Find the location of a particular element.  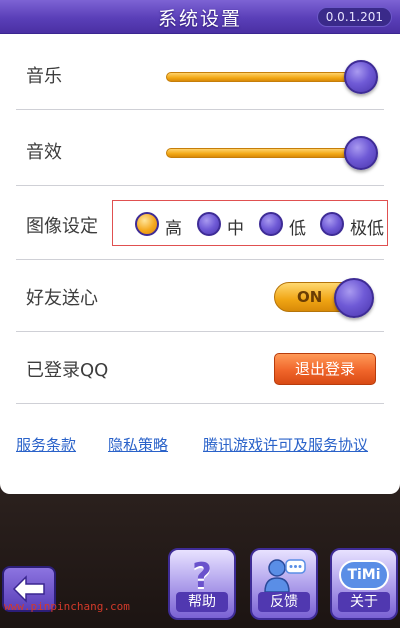

quality-row: 图像设定 高 中 低 极低 is located at coordinates (202, 224).